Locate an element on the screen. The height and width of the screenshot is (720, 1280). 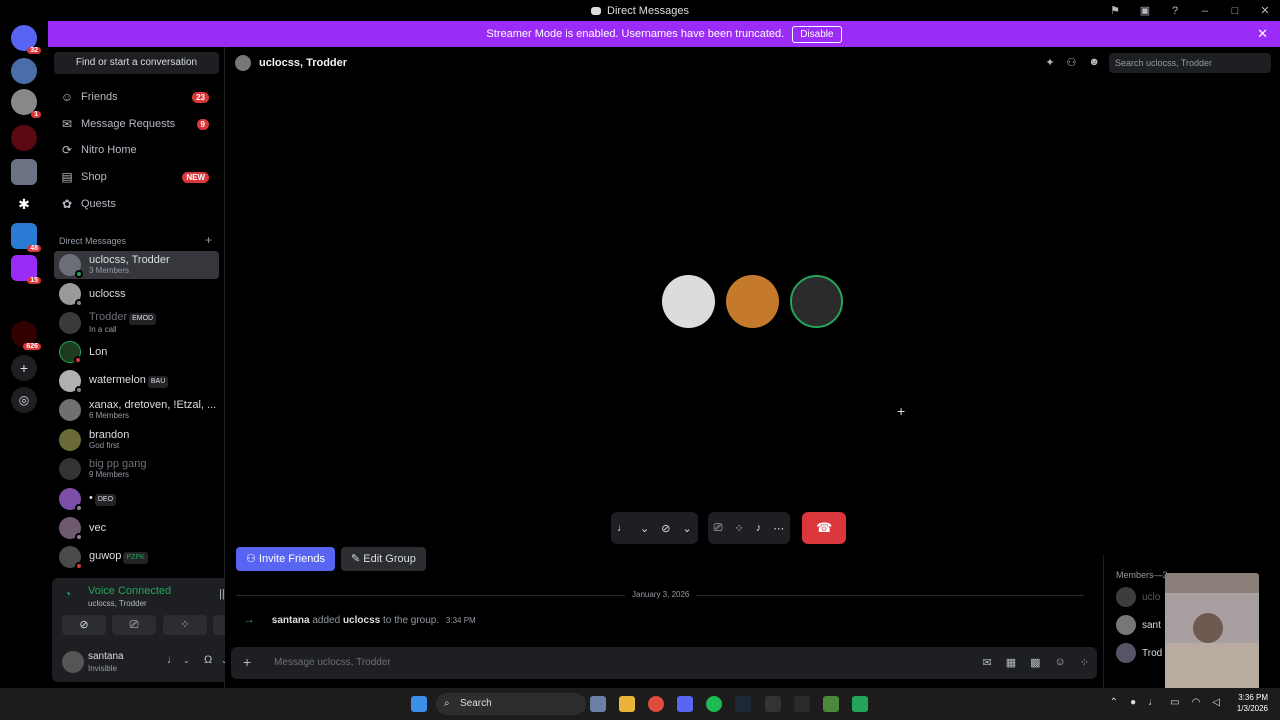
soundboard-icon: ♪ is located at coordinates (759, 528).